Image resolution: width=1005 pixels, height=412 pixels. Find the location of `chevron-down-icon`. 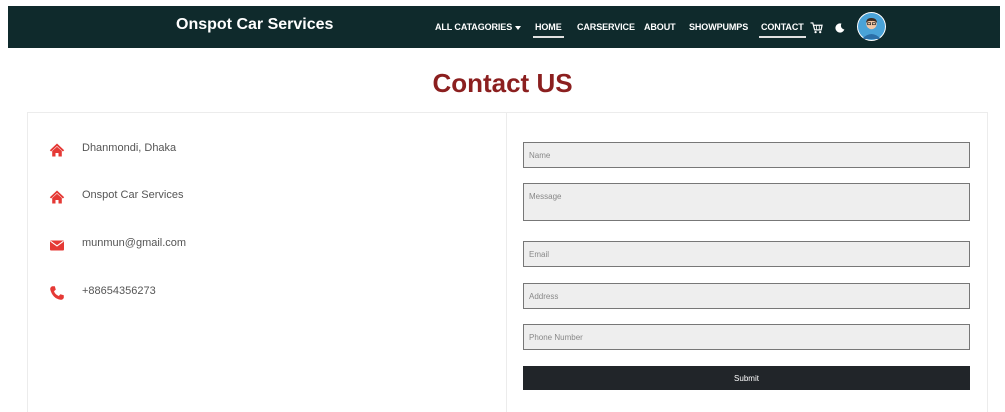

chevron-down-icon is located at coordinates (518, 27).